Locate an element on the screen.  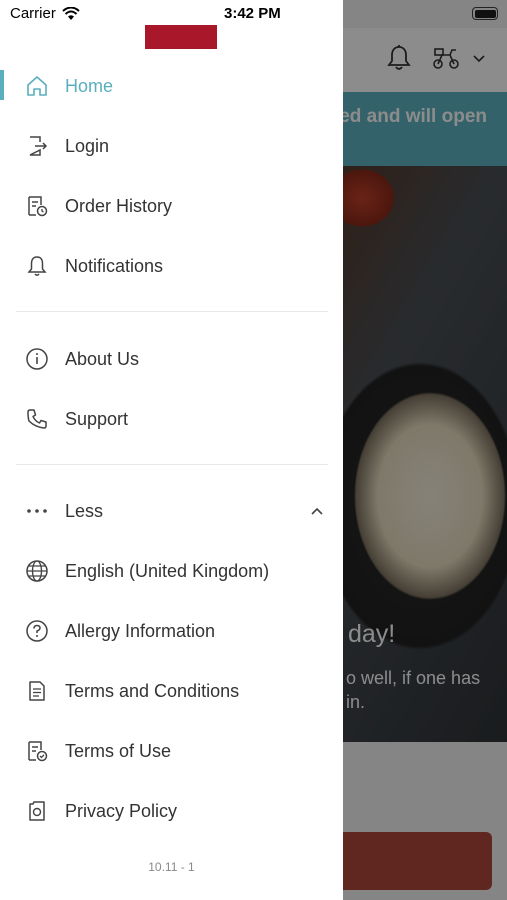
brand-logo is located at coordinates (181, 37).